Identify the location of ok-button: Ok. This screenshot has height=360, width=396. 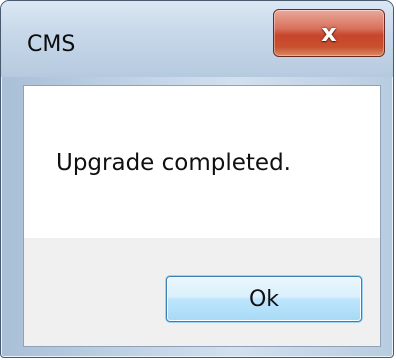
(264, 299).